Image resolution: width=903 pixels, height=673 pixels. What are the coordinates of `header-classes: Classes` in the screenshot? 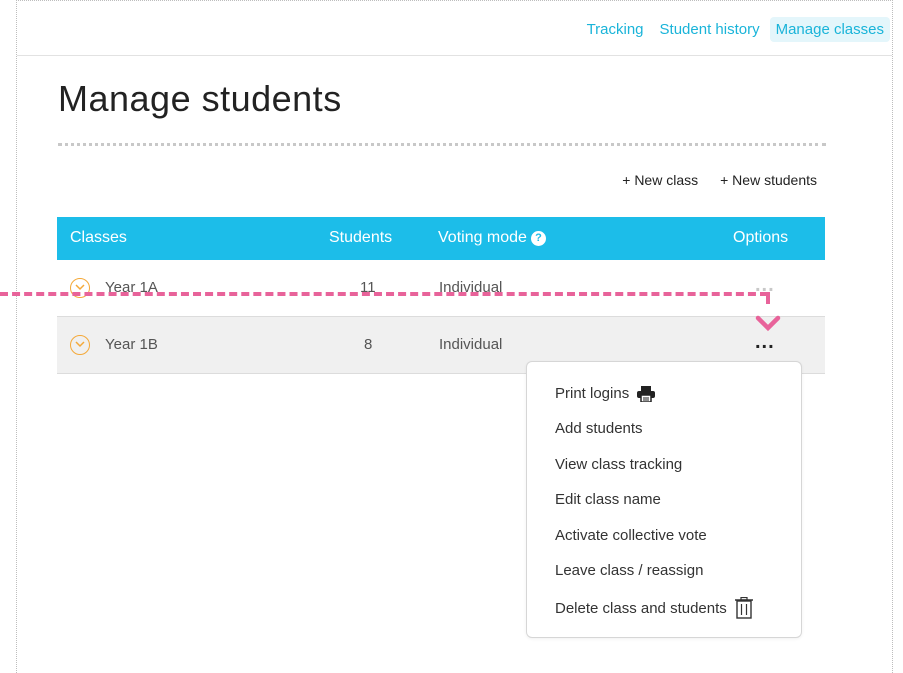 It's located at (98, 237).